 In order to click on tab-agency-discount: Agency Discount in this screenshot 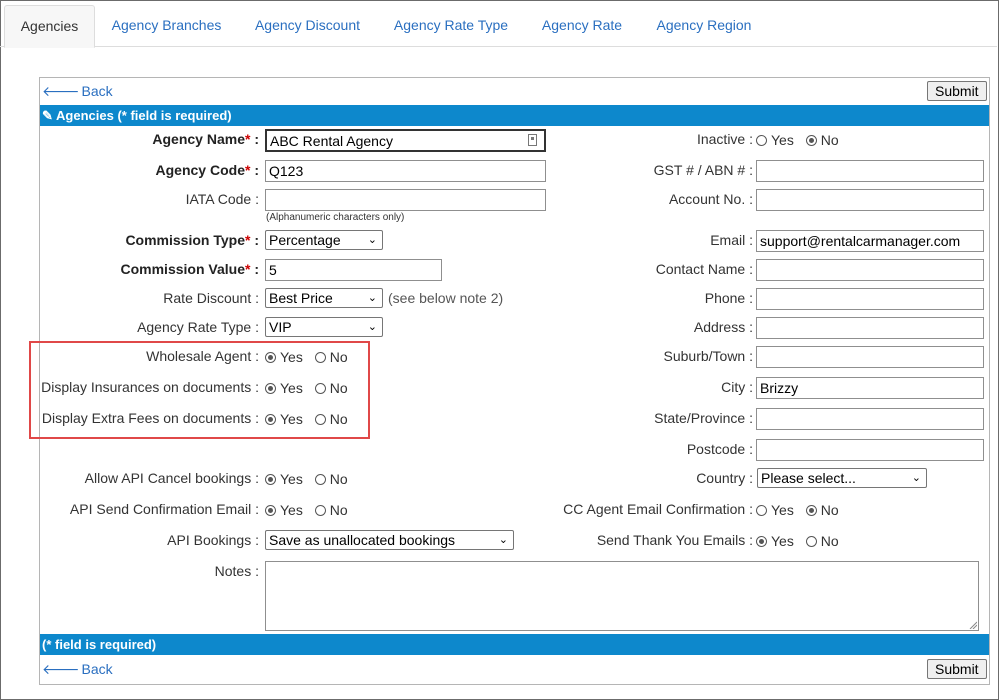, I will do `click(307, 25)`.